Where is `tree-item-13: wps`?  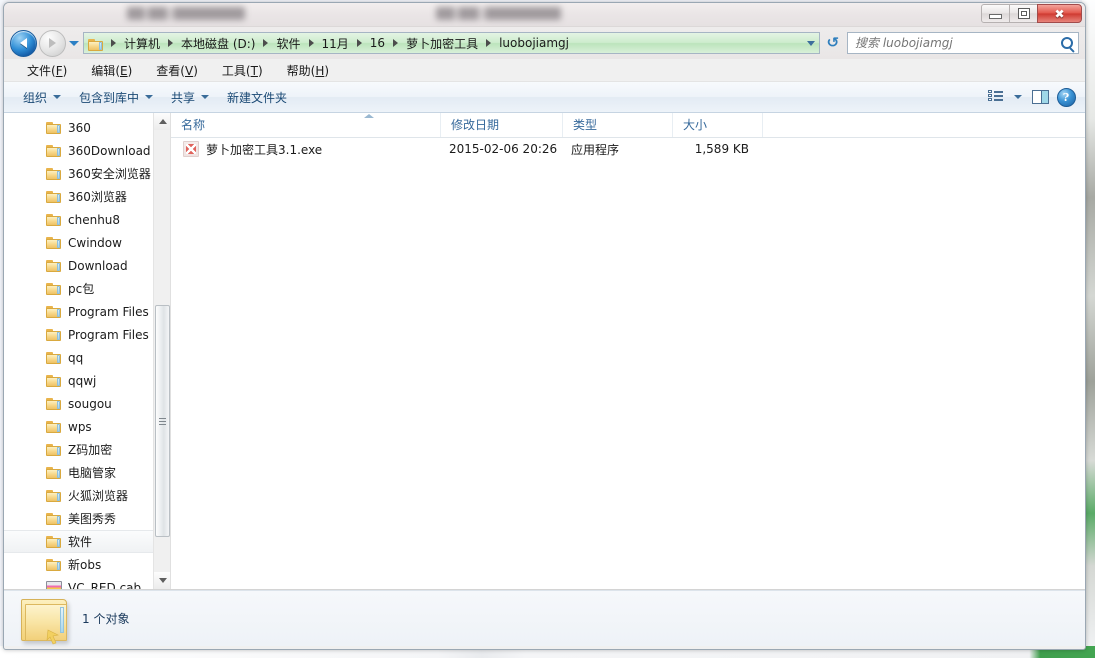 tree-item-13: wps is located at coordinates (78, 426).